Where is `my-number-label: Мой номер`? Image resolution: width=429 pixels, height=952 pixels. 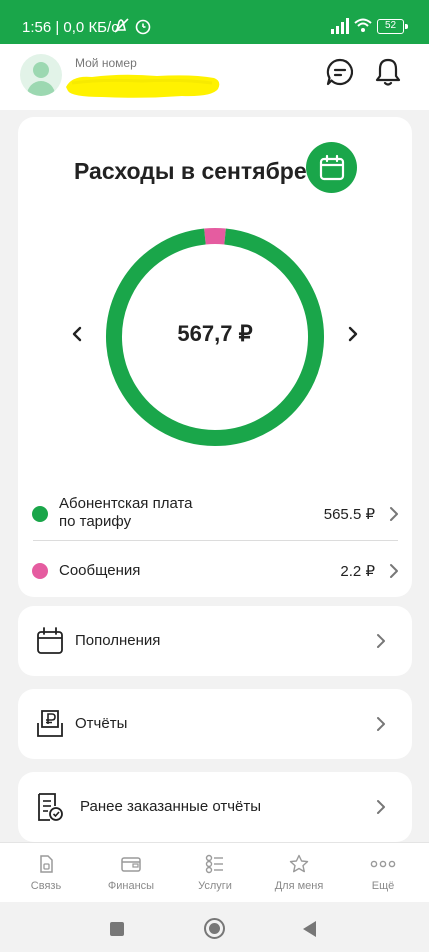
my-number-label: Мой номер is located at coordinates (106, 63).